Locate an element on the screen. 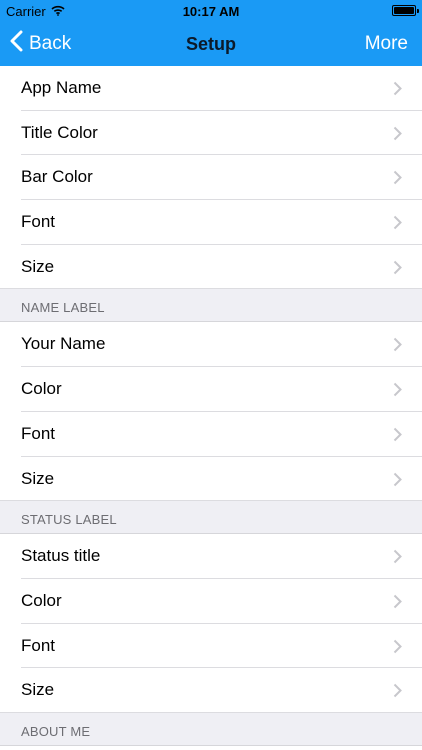 Image resolution: width=422 pixels, height=750 pixels. battery-icon is located at coordinates (405, 10).